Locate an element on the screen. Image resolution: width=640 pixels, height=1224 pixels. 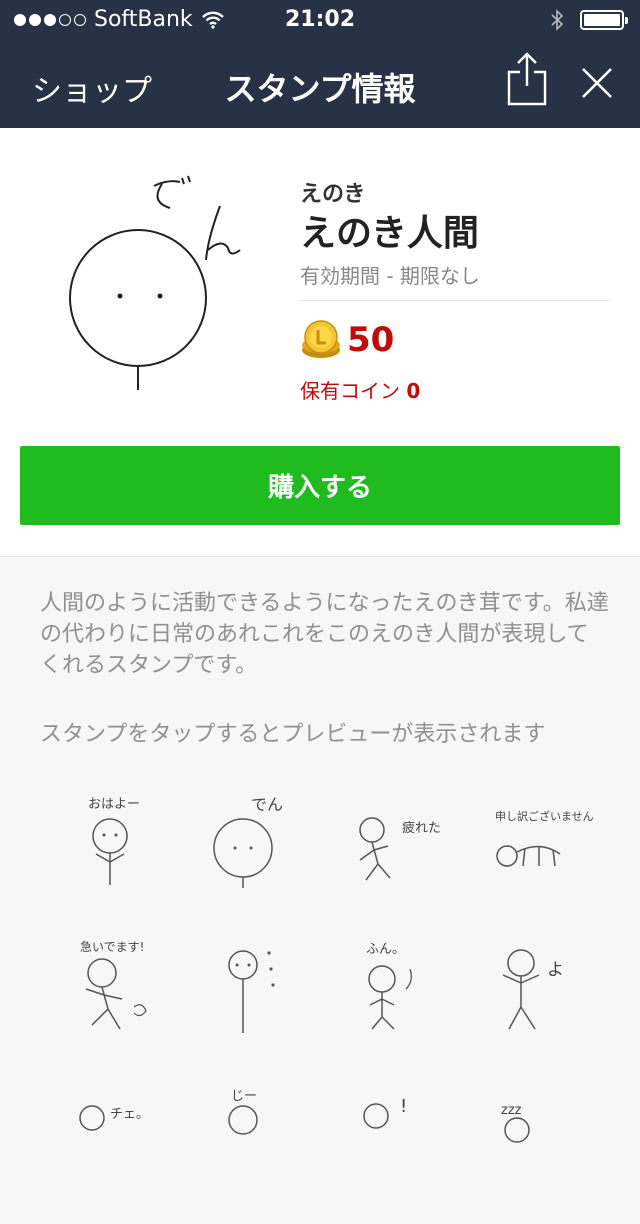
close-icon is located at coordinates (597, 83).